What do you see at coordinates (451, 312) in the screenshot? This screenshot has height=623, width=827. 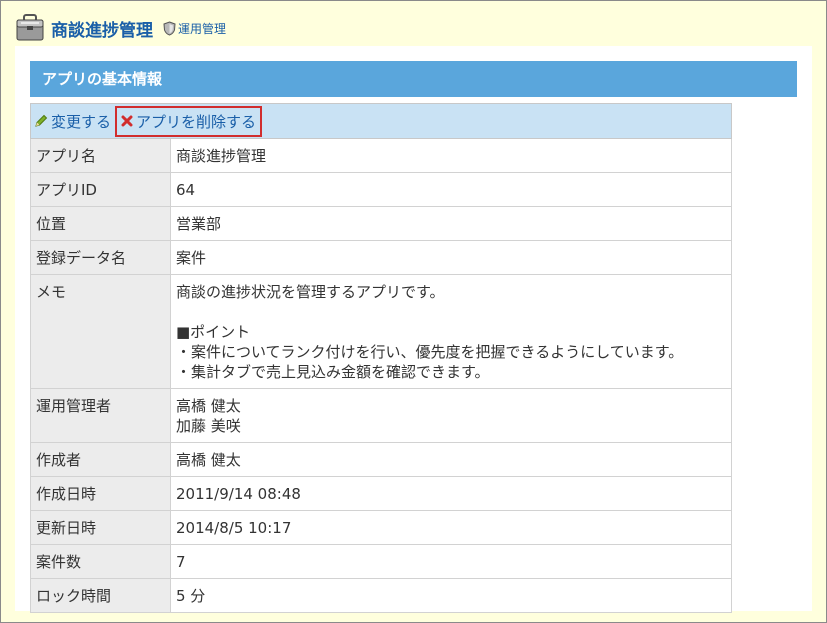 I see `memo-blank-line` at bounding box center [451, 312].